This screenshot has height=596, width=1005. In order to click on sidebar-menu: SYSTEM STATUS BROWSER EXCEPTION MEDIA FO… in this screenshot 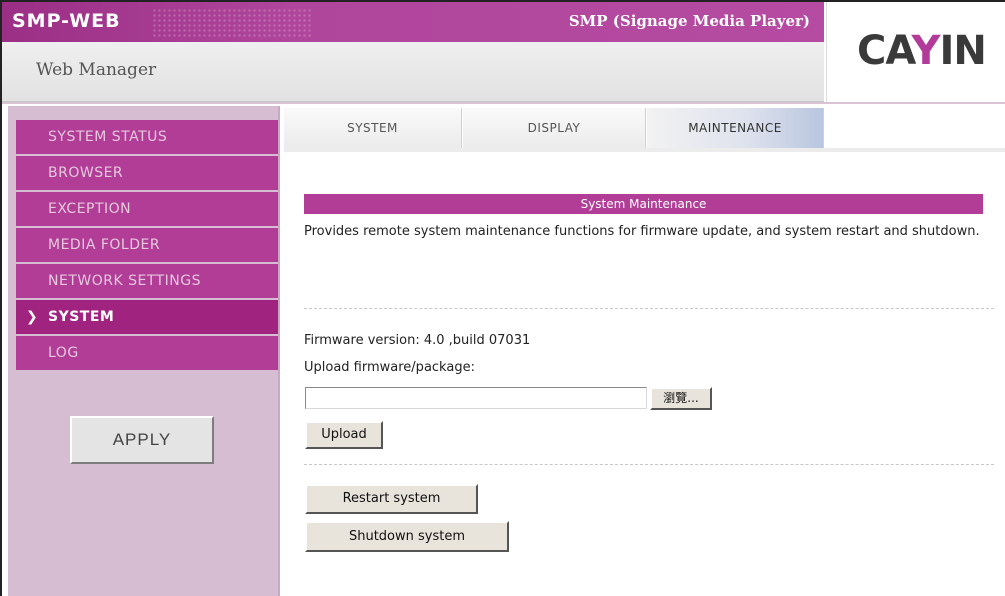, I will do `click(147, 246)`.